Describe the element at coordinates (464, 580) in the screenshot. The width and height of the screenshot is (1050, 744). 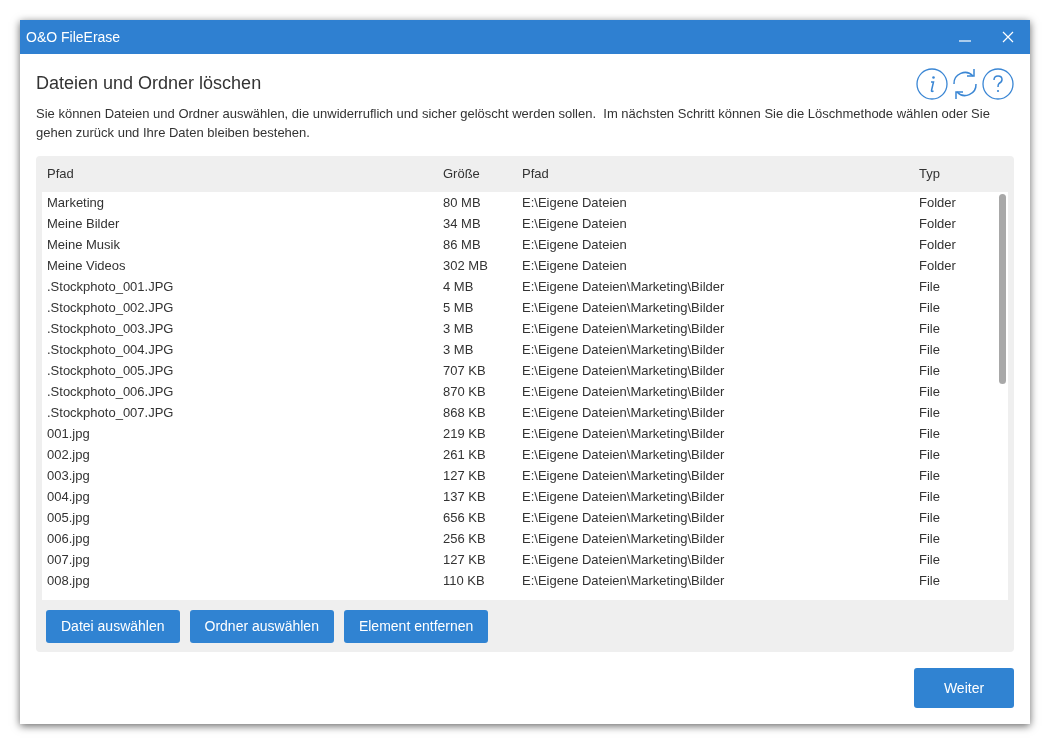
I see `table-cell-text: 110 KB` at that location.